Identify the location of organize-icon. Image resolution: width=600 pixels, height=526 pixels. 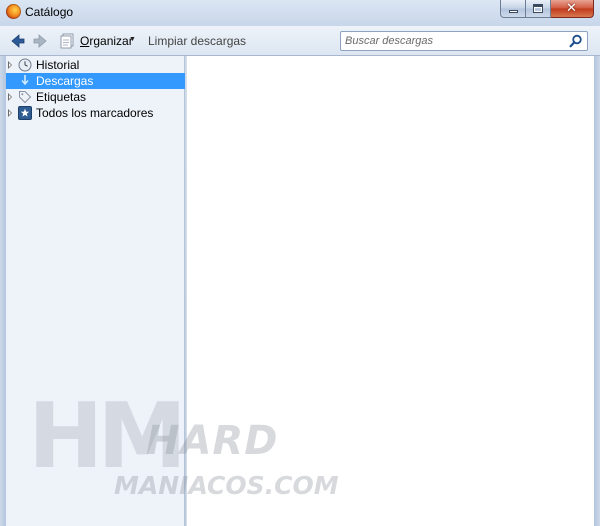
(67, 41).